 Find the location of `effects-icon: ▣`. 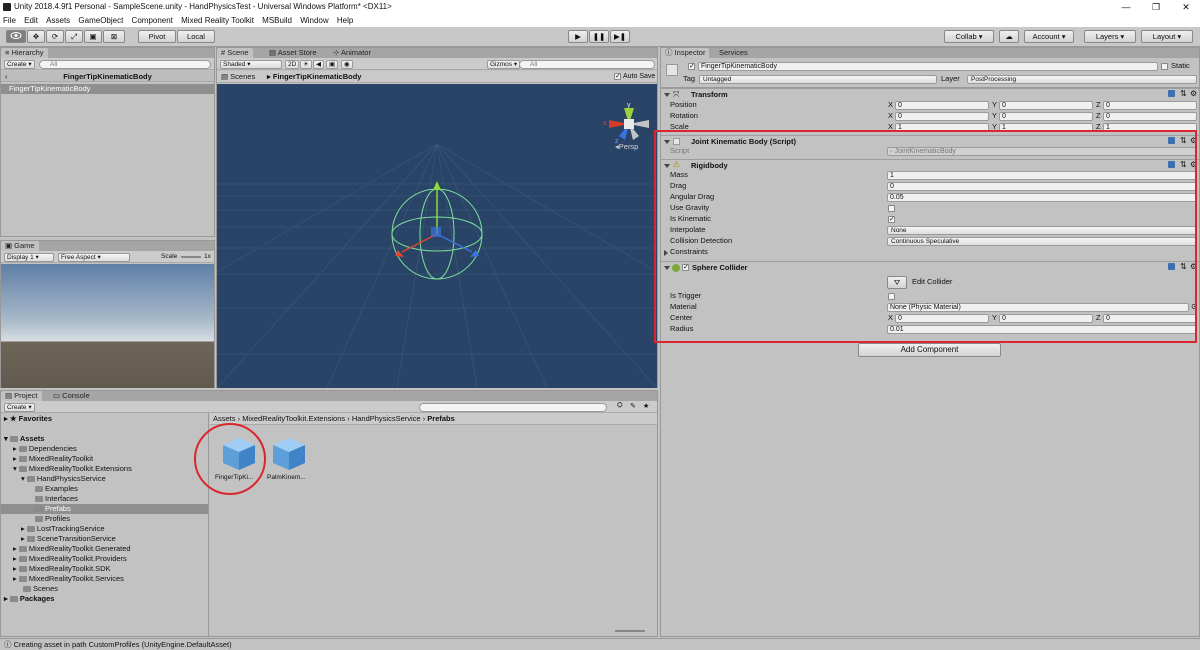

effects-icon: ▣ is located at coordinates (332, 64).